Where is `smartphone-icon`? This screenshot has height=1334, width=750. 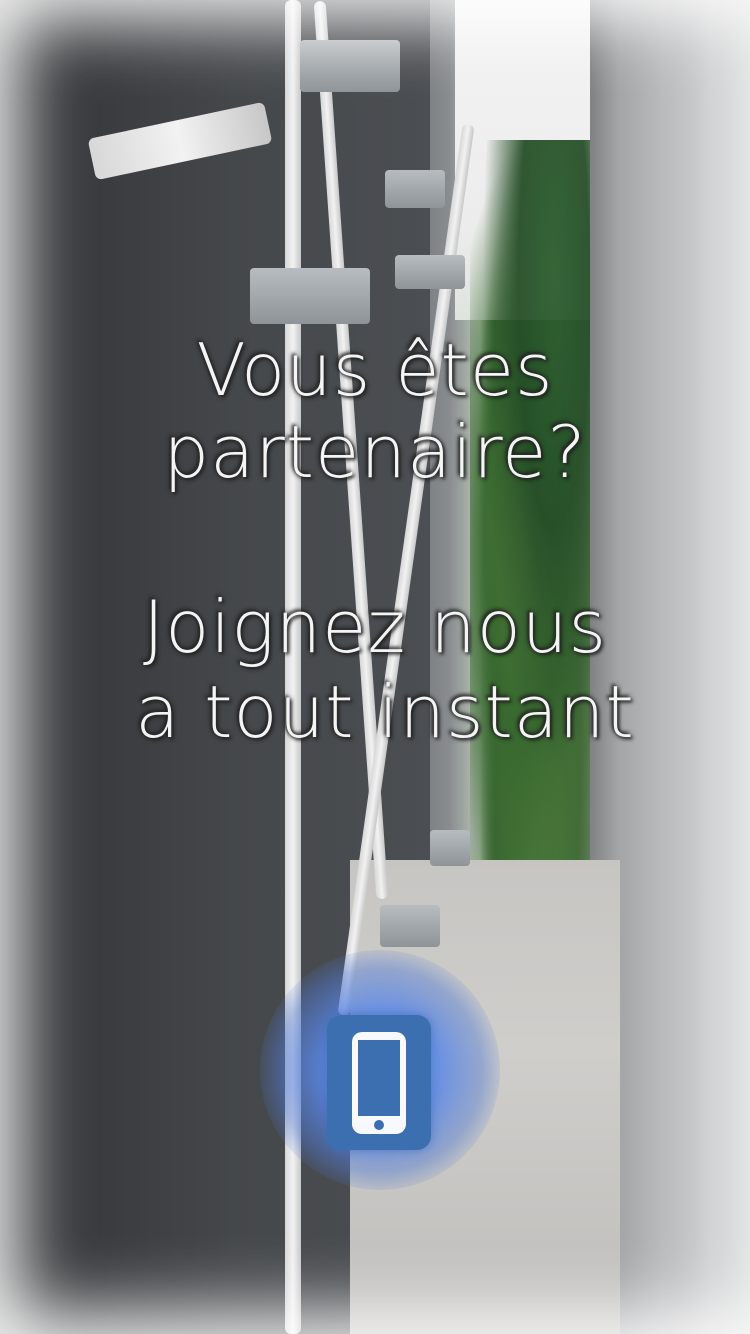
smartphone-icon is located at coordinates (379, 1082).